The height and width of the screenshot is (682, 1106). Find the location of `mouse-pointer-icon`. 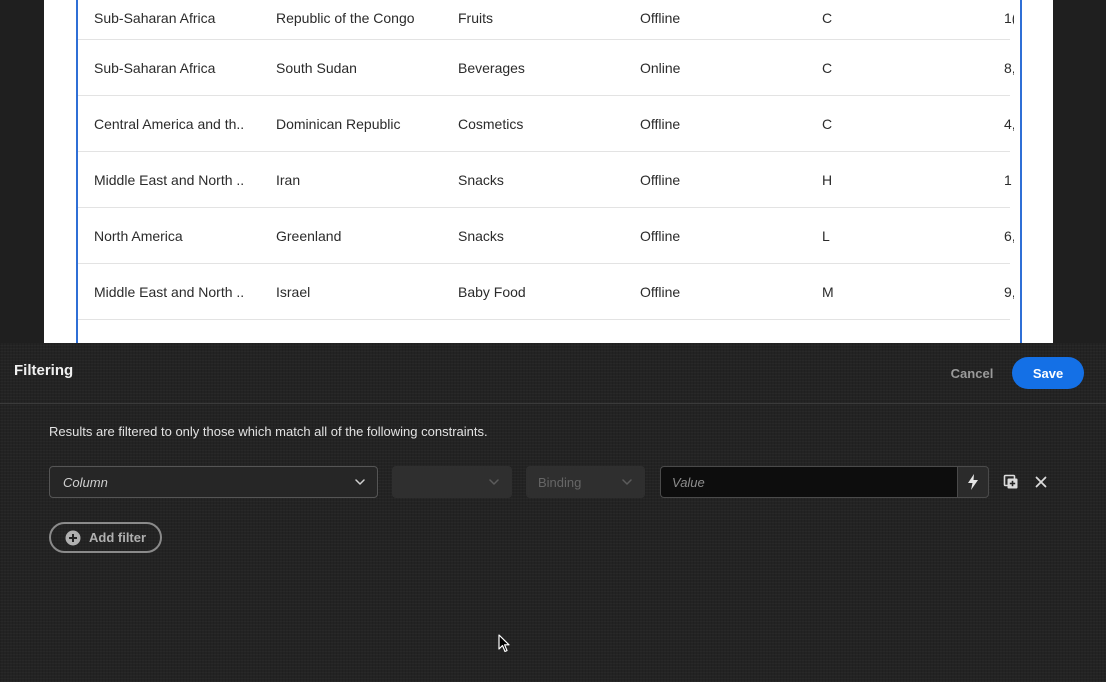

mouse-pointer-icon is located at coordinates (504, 643).